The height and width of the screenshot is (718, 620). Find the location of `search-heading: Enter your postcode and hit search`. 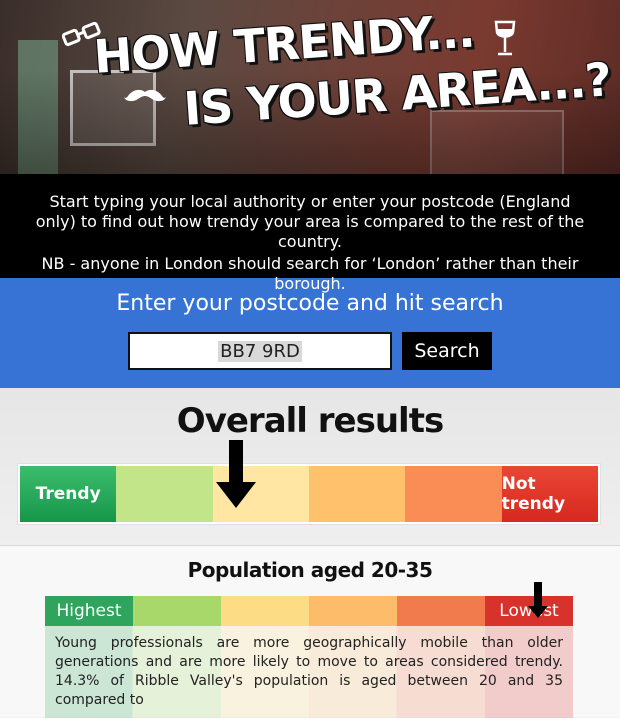

search-heading: Enter your postcode and hit search is located at coordinates (310, 303).